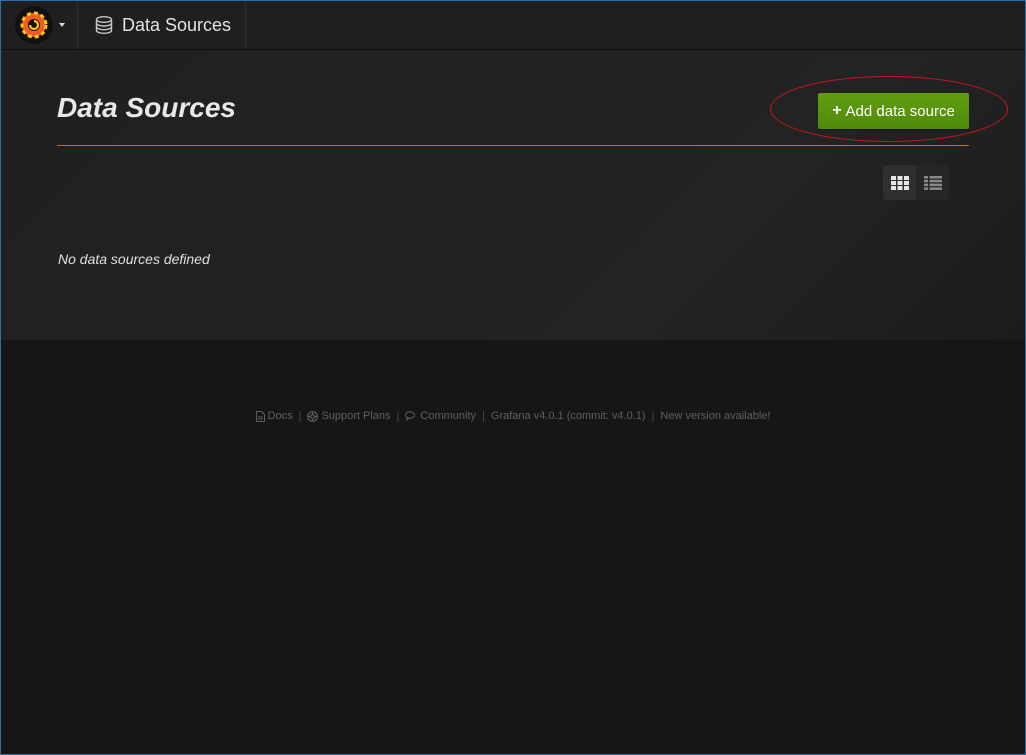  Describe the element at coordinates (134, 259) in the screenshot. I see `empty-state-message: No data sources defined` at that location.